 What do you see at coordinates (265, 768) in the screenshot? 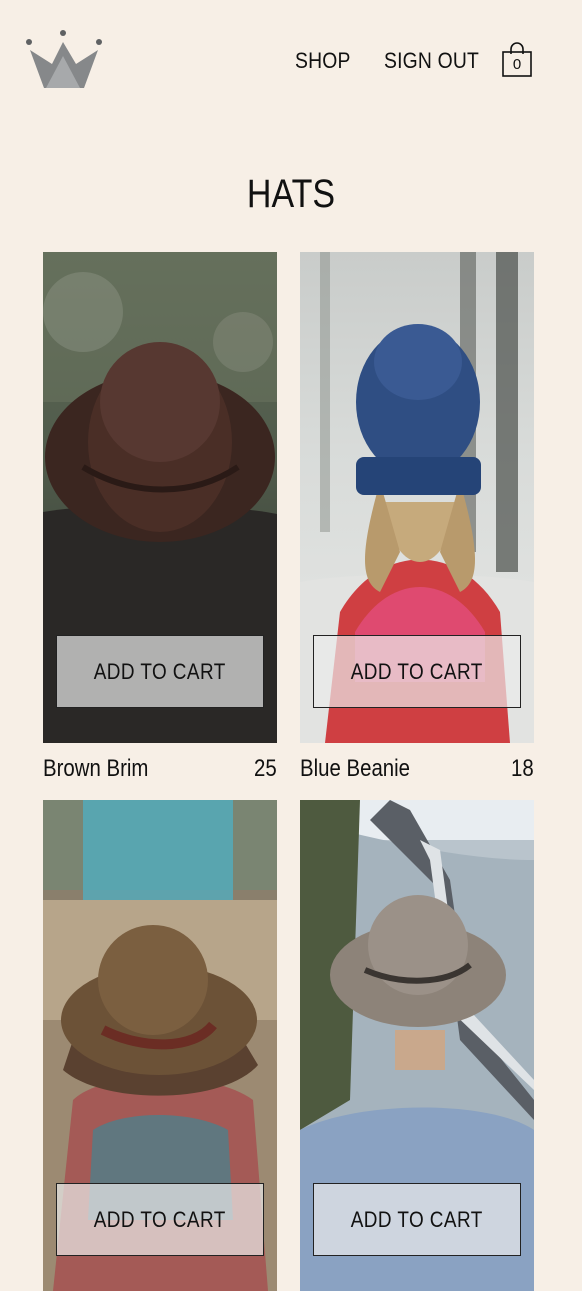
I see `product-price: 25` at bounding box center [265, 768].